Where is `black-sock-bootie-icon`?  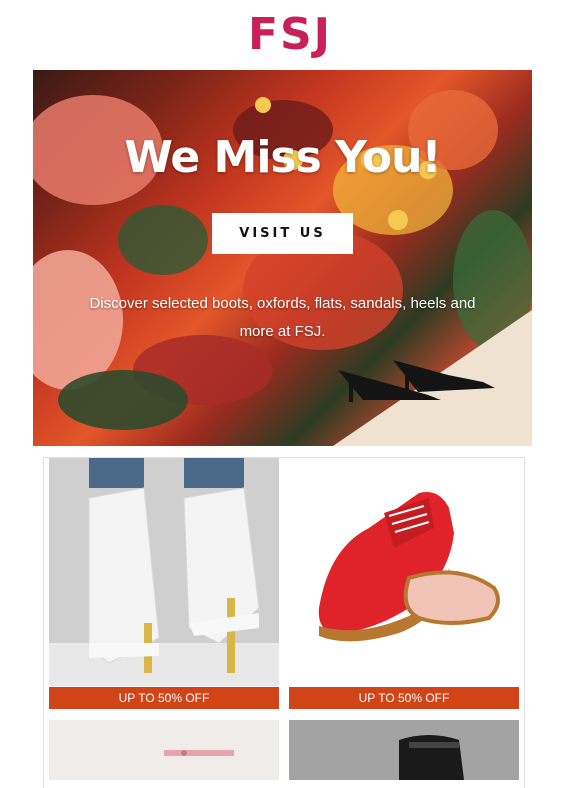
black-sock-bootie-icon is located at coordinates (404, 750).